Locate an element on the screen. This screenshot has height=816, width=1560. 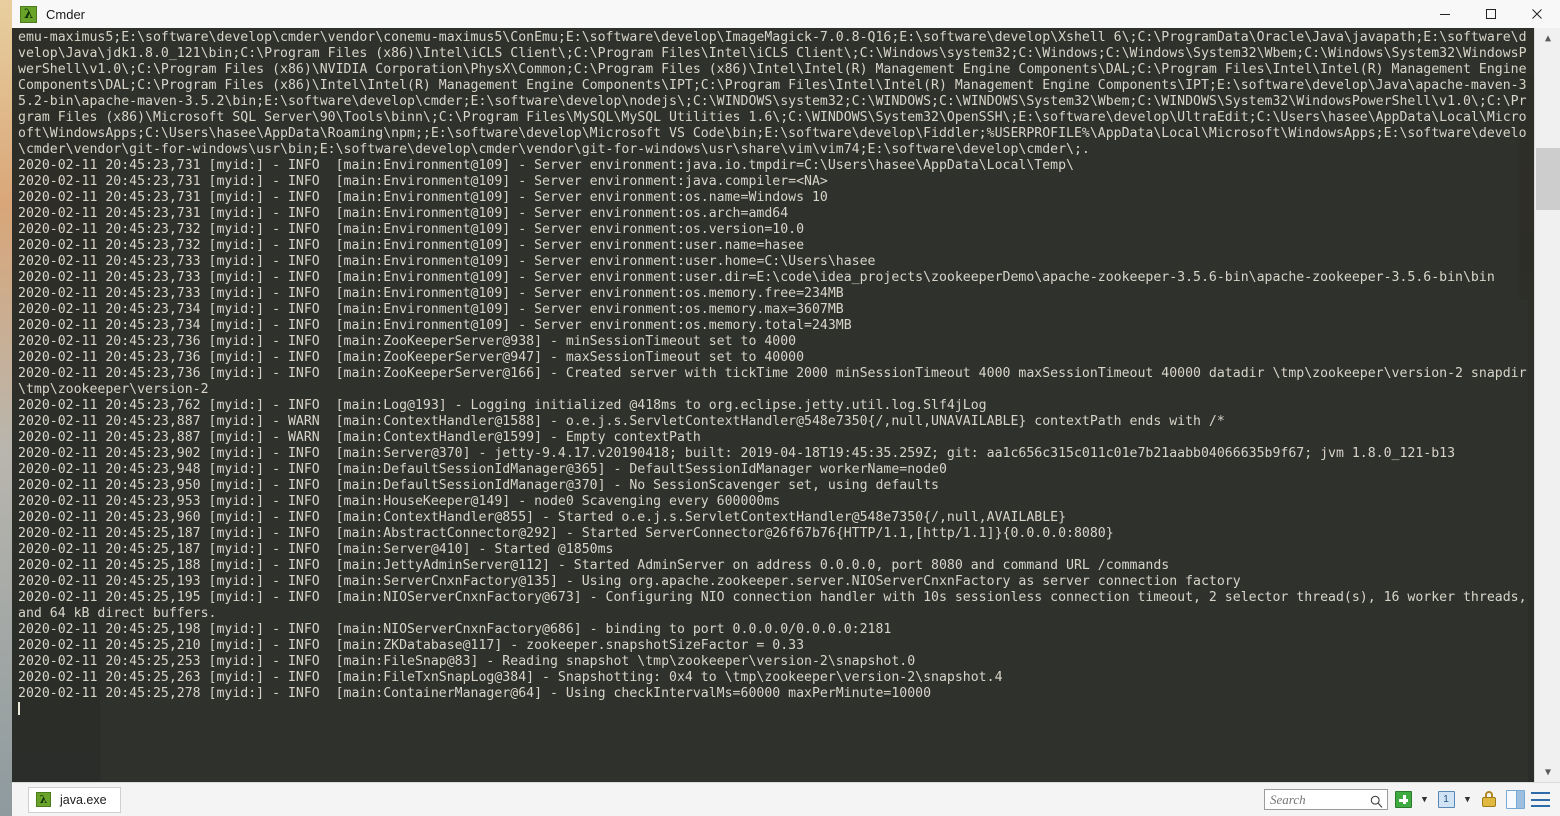
split-panes-button is located at coordinates (1515, 800).